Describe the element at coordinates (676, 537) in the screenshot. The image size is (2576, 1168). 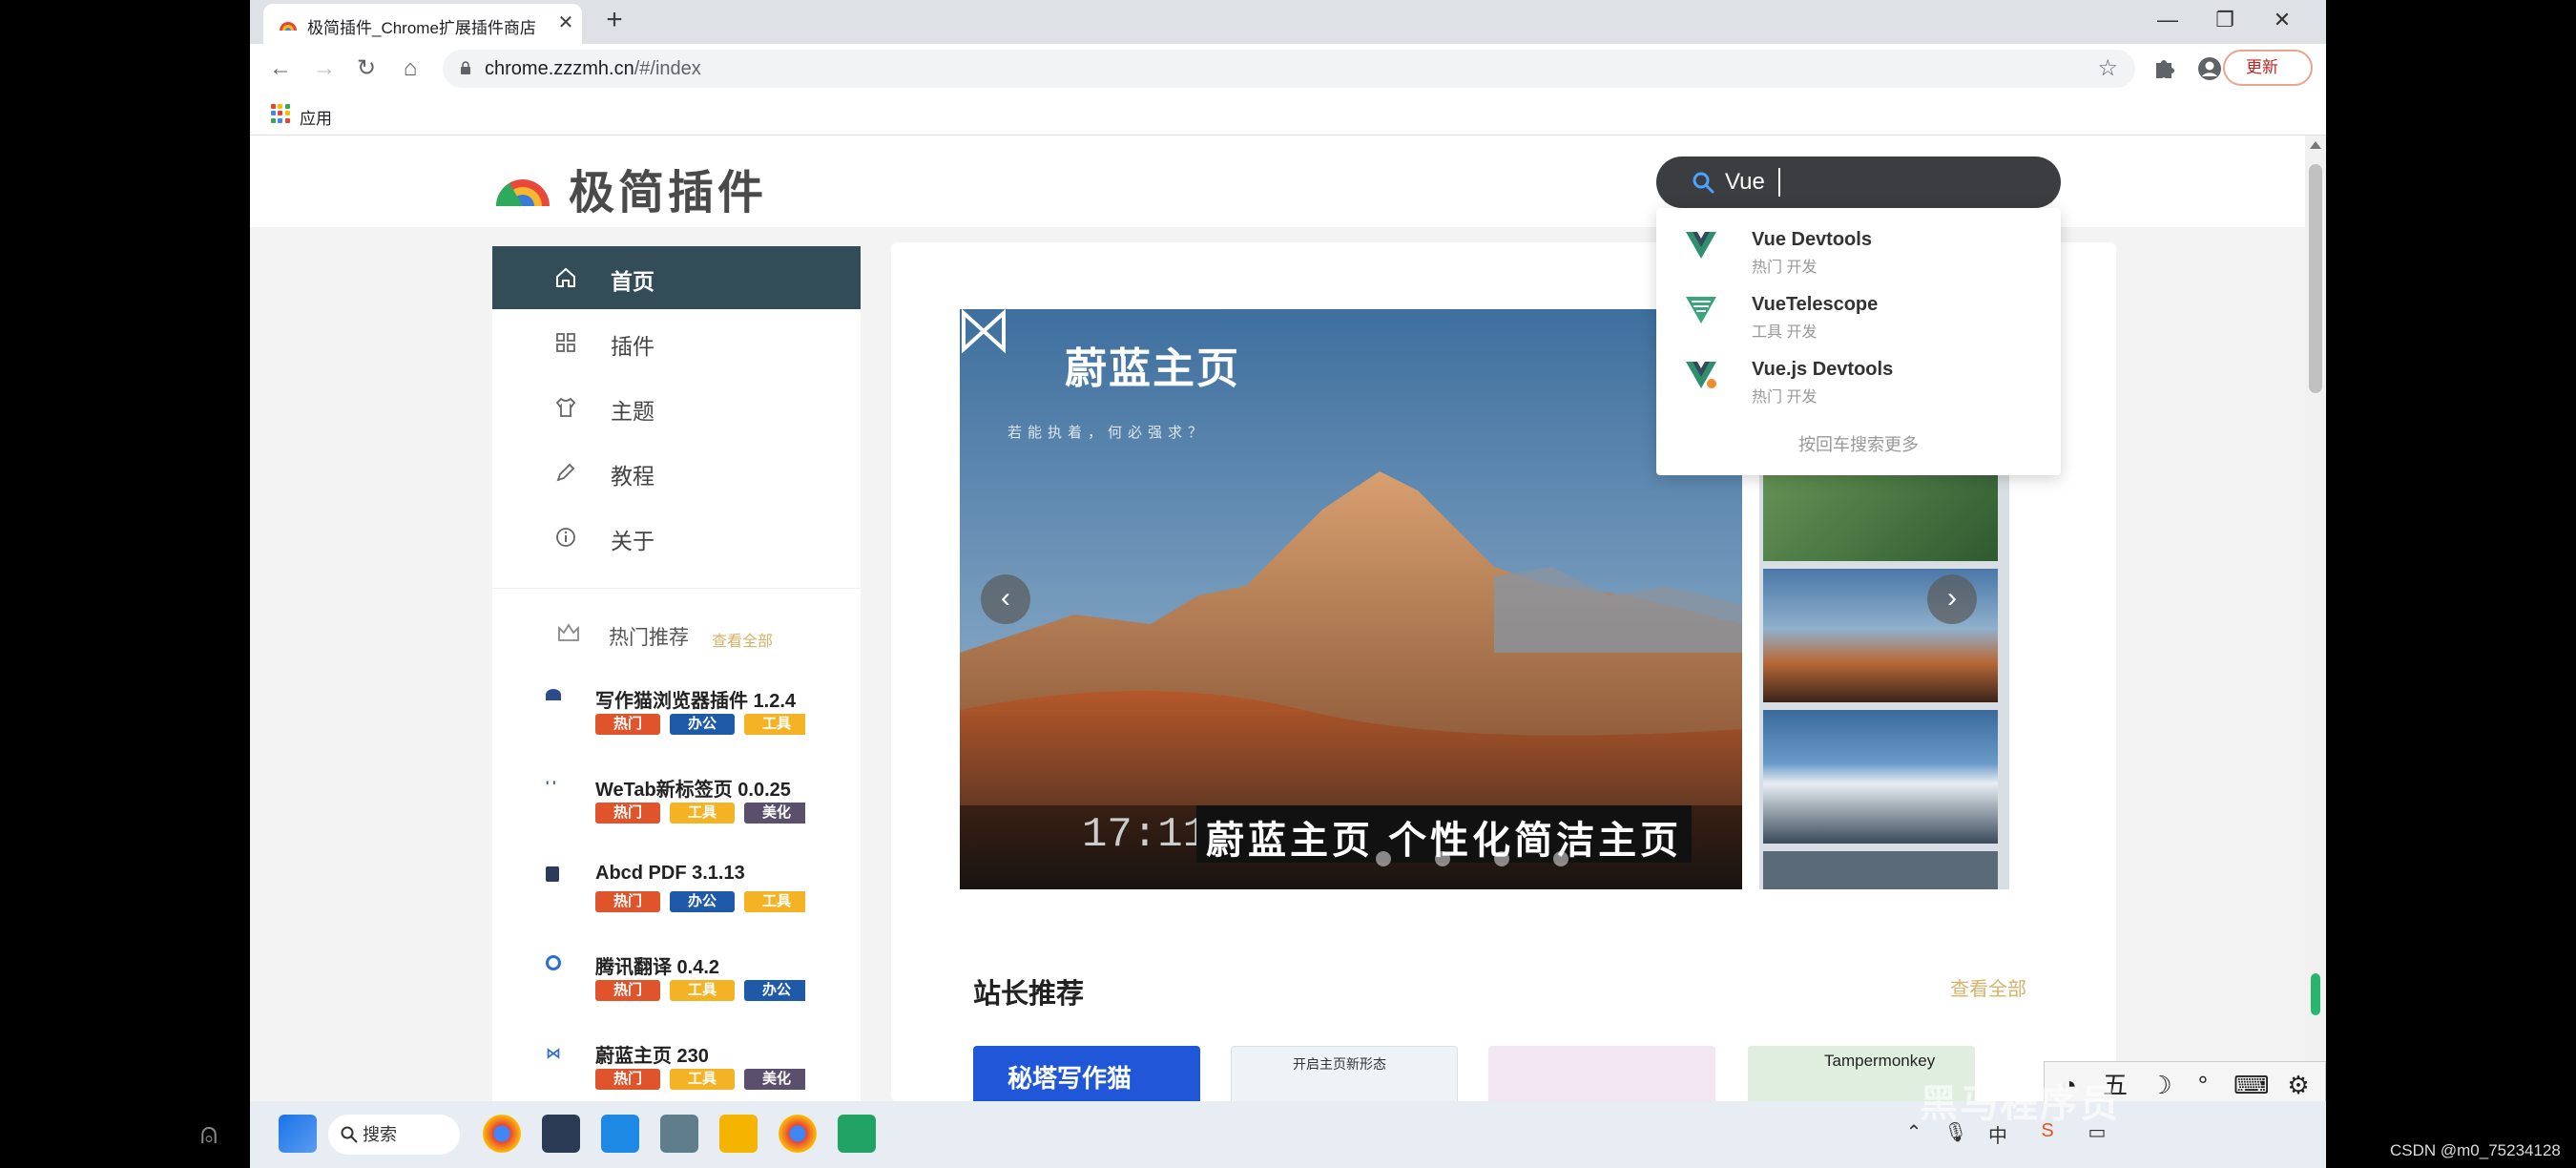
I see `nav-item-about: 关于` at that location.